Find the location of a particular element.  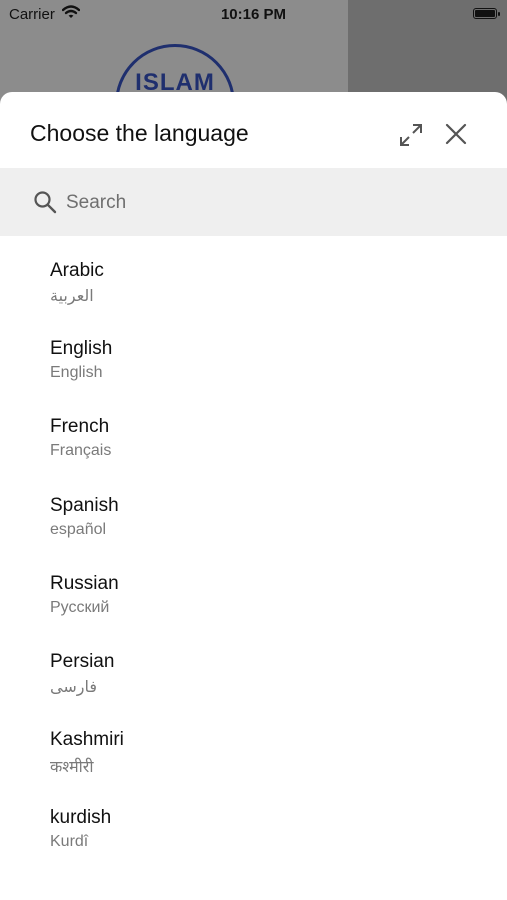

language-item-persian: Persian فارسی is located at coordinates (253, 668).